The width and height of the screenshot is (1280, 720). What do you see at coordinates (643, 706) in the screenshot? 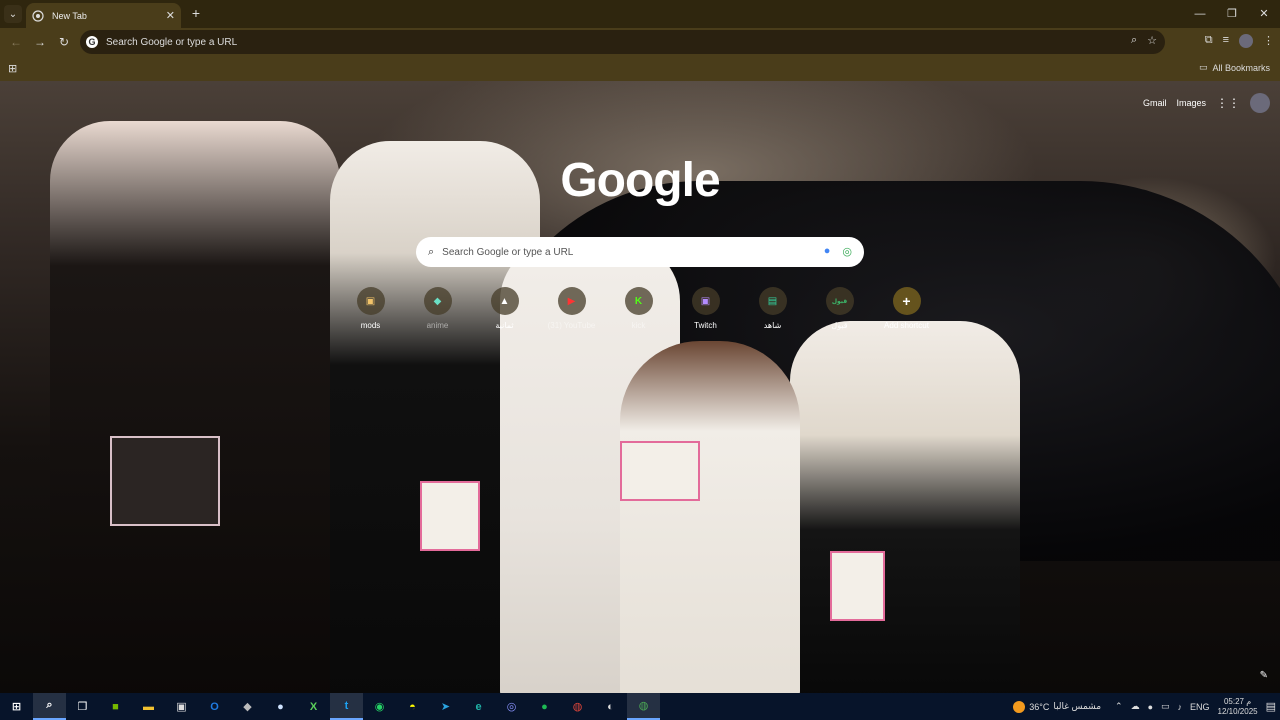
I see `chrome-dev-icon: ◍` at bounding box center [643, 706].